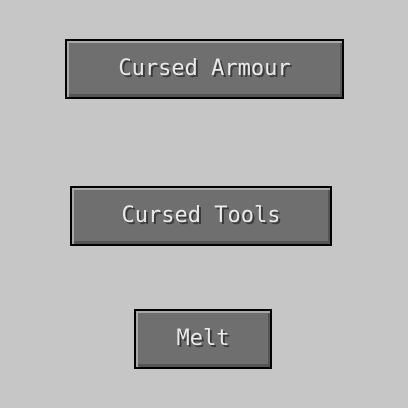 This screenshot has height=408, width=408. I want to click on cursed-armour-button: Cursed Armour, so click(204, 69).